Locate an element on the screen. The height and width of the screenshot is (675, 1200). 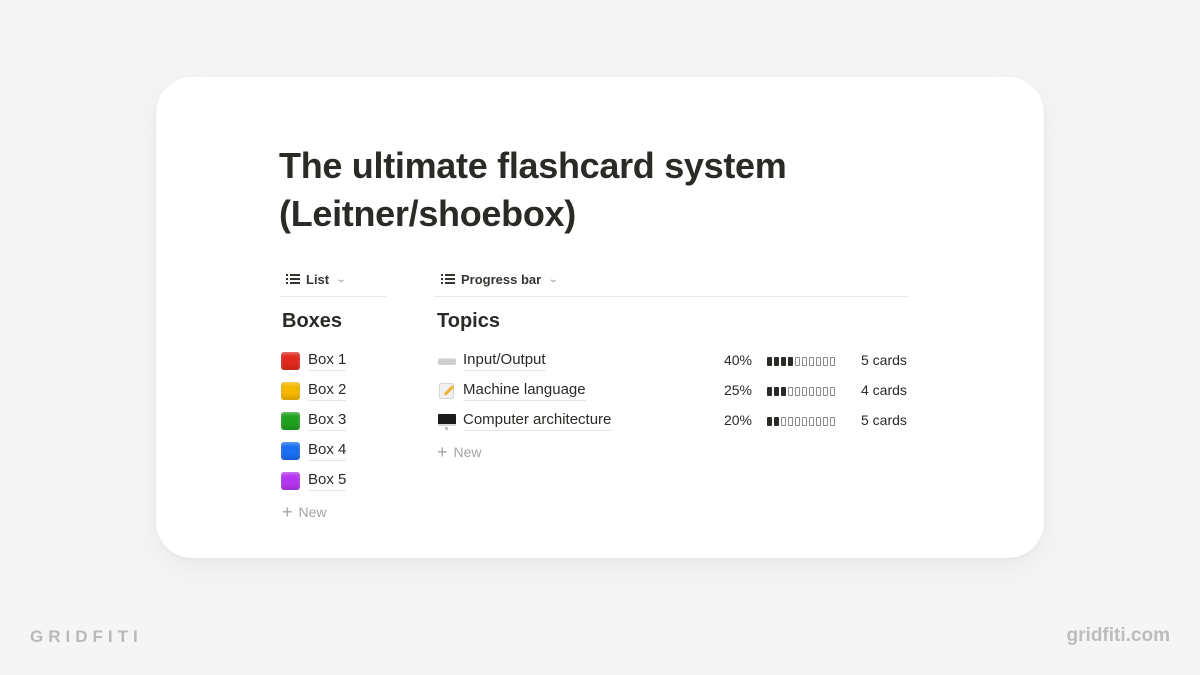
box-label: Box 3 is located at coordinates (327, 421).